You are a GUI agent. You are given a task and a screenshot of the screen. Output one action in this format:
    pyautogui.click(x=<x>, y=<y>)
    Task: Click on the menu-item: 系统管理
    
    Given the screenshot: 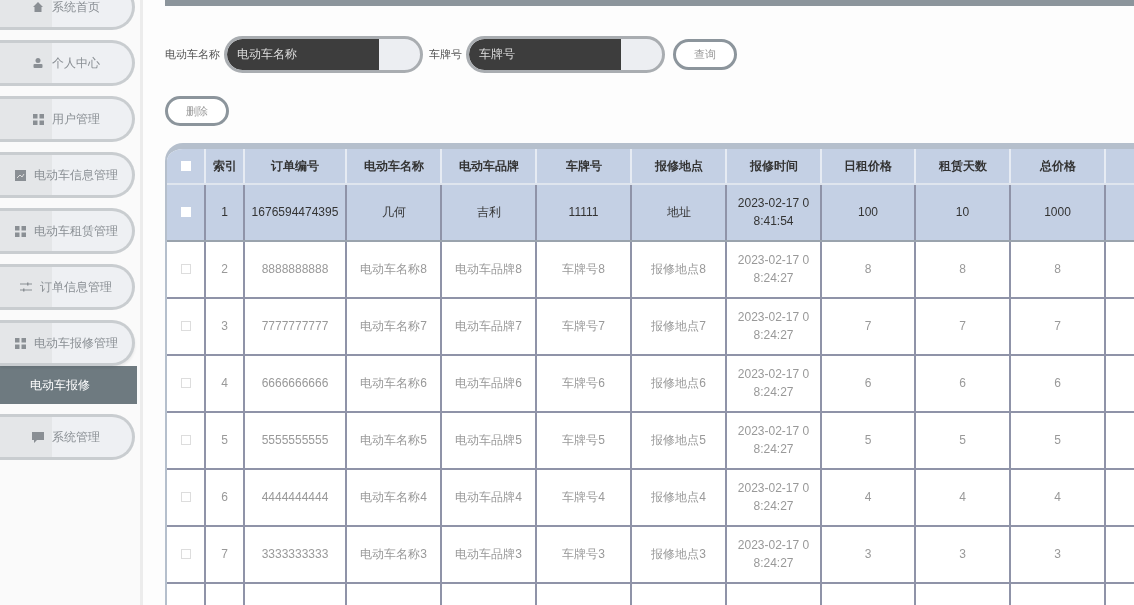 What is the action you would take?
    pyautogui.click(x=67, y=437)
    